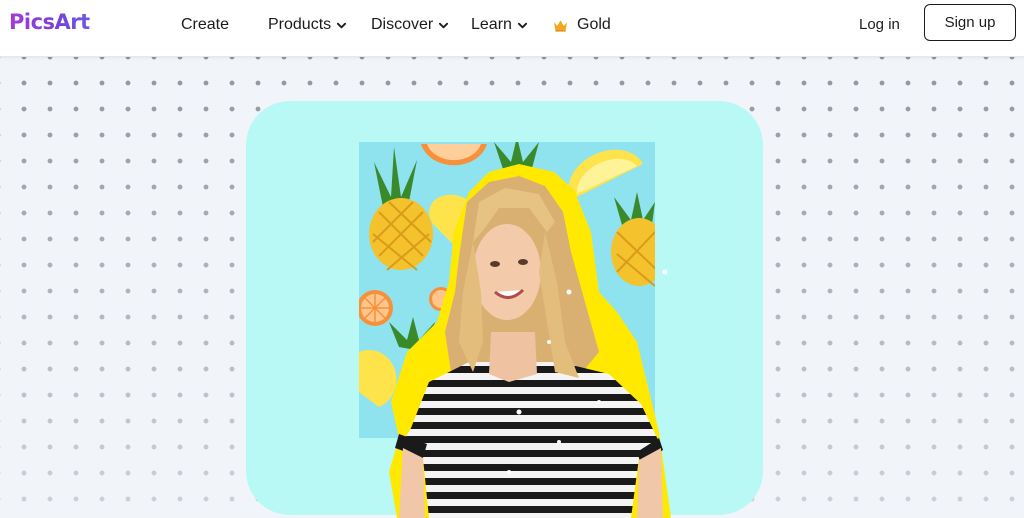 The width and height of the screenshot is (1024, 518). Describe the element at coordinates (402, 24) in the screenshot. I see `nav-discover-label: Discover` at that location.